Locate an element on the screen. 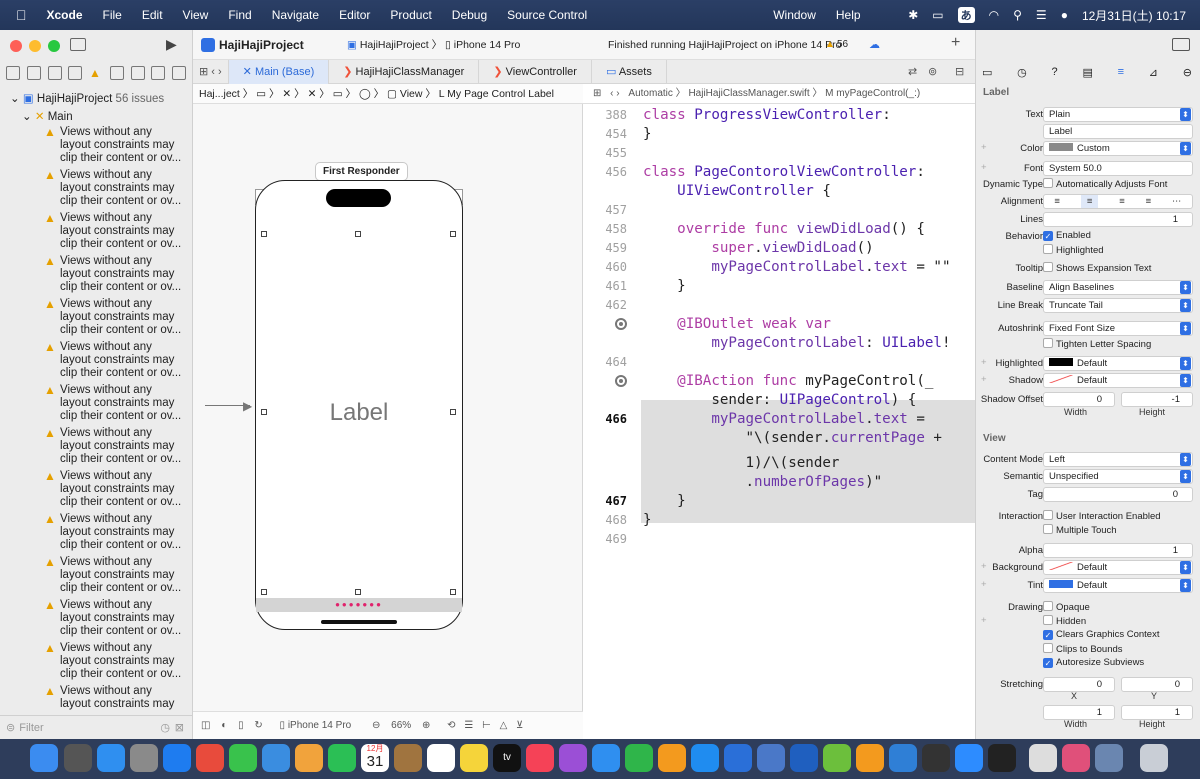 The height and width of the screenshot is (779, 1200). code-line: 459 super.viewDidLoad() is located at coordinates (779, 248).